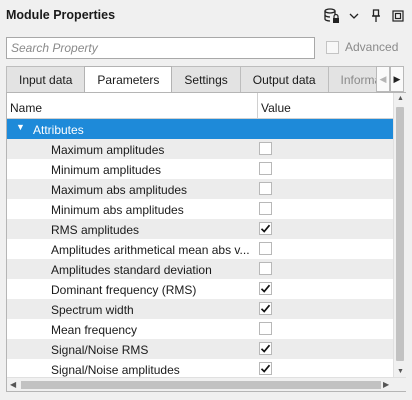 Image resolution: width=412 pixels, height=400 pixels. Describe the element at coordinates (200, 329) in the screenshot. I see `tree-row: Mean frequency` at that location.